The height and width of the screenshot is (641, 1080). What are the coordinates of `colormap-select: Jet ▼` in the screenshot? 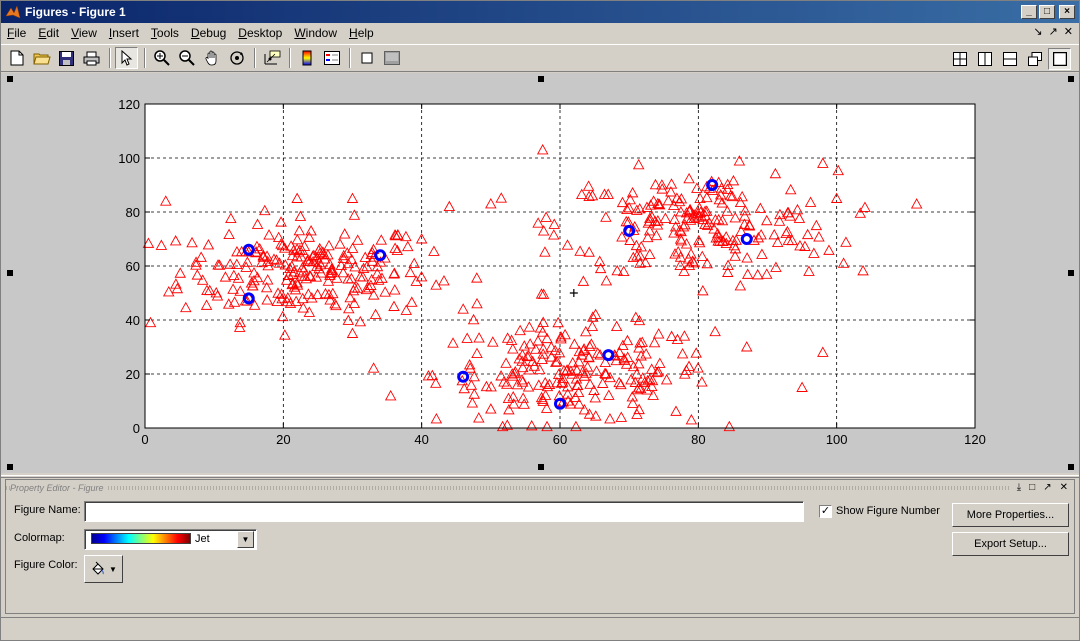 It's located at (170, 539).